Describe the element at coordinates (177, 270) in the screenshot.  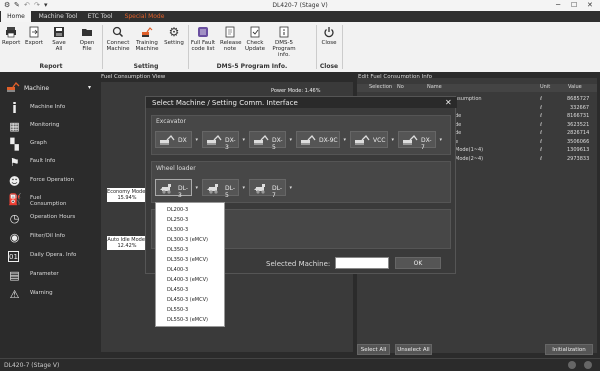
I see `dropdown-item: DL400-3` at that location.